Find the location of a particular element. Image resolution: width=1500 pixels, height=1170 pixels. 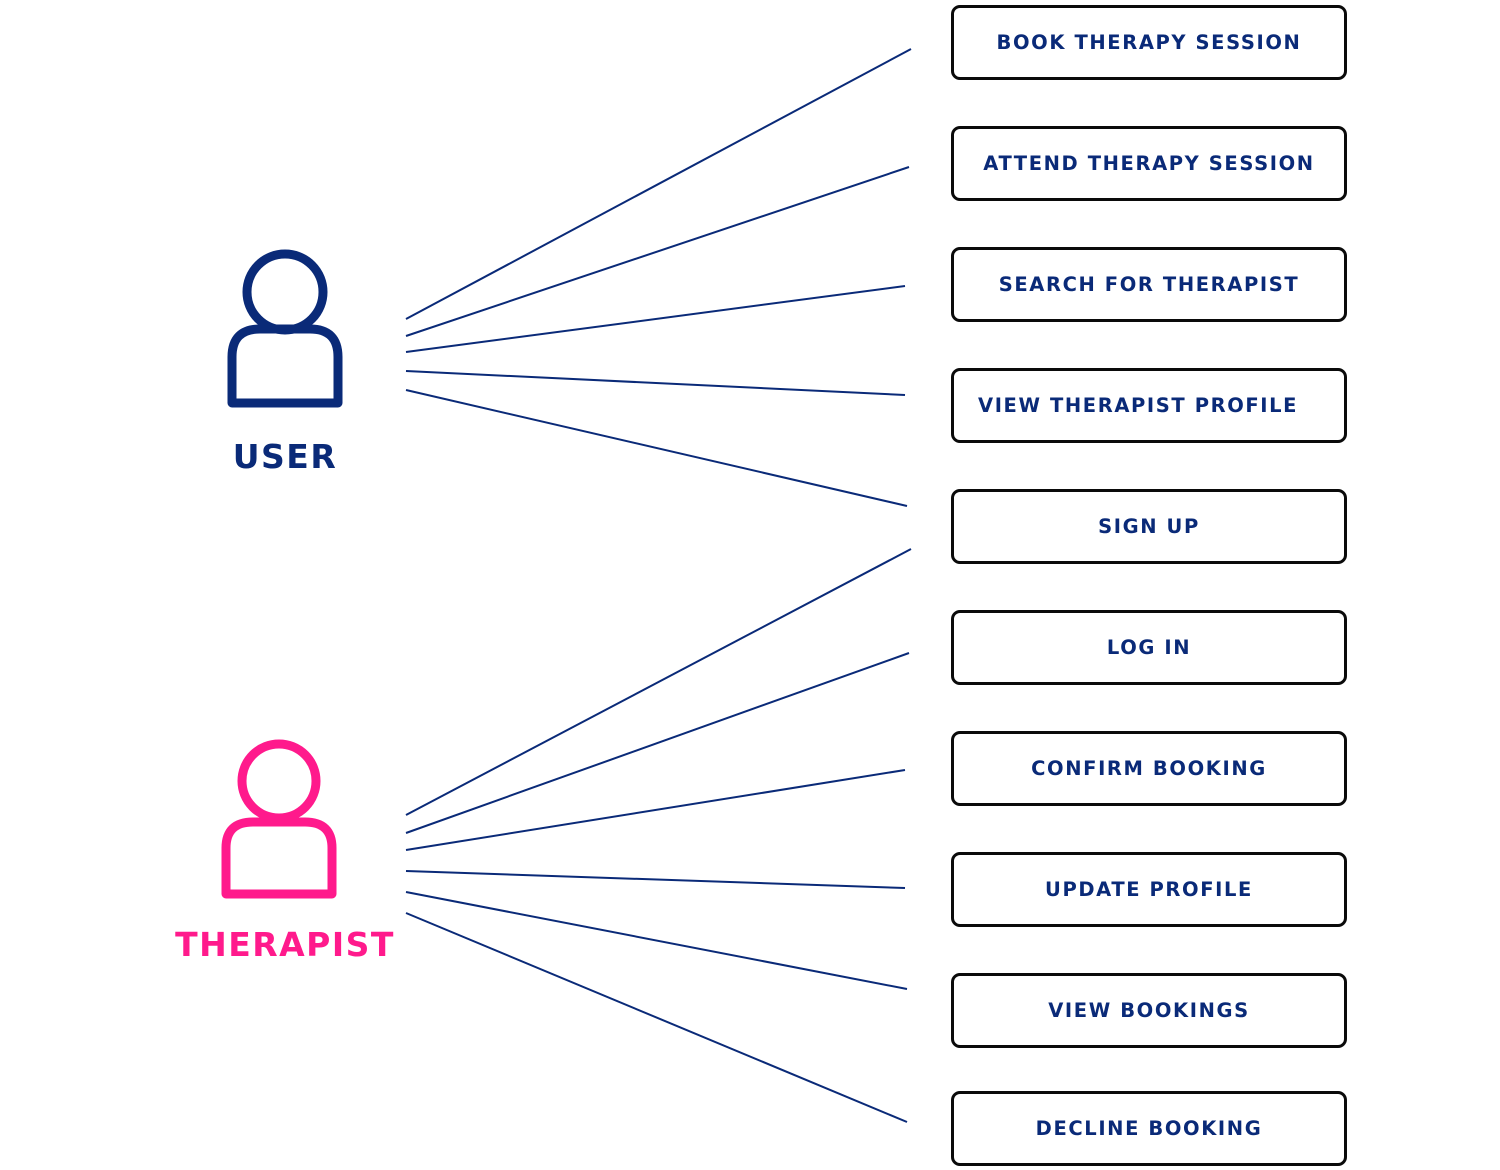

association-line-user-attend-therapy-session is located at coordinates (657, 251).